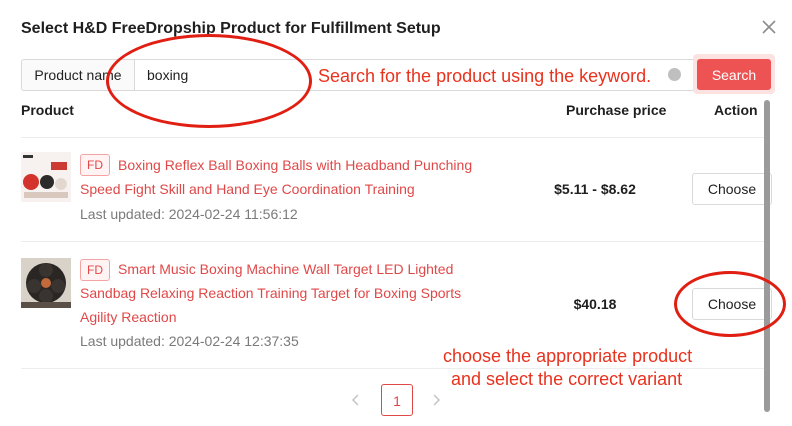  I want to click on purchase-price: $5.11 - $8.62, so click(595, 189).